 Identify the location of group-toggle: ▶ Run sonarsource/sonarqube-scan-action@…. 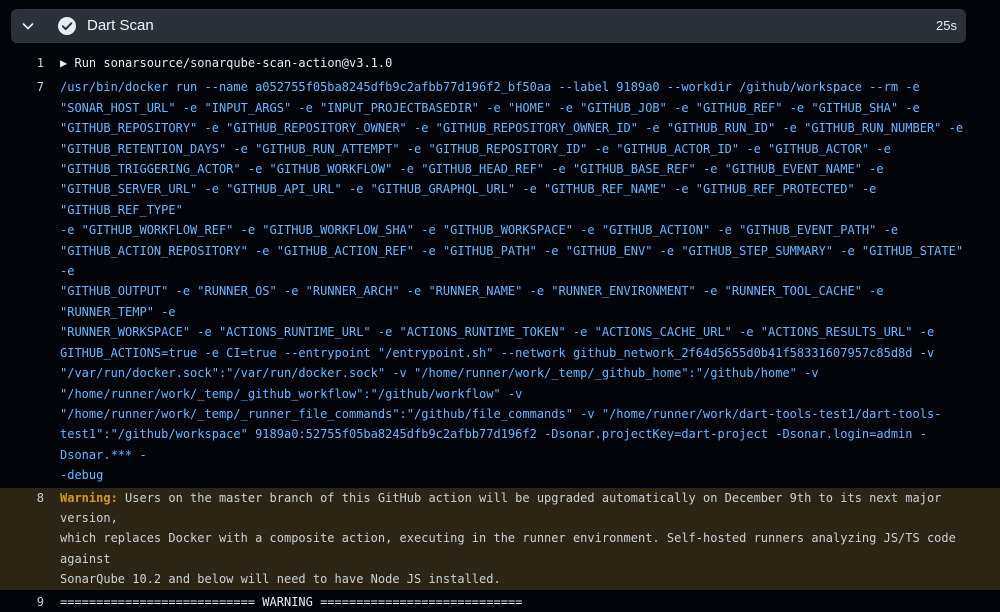
(513, 63).